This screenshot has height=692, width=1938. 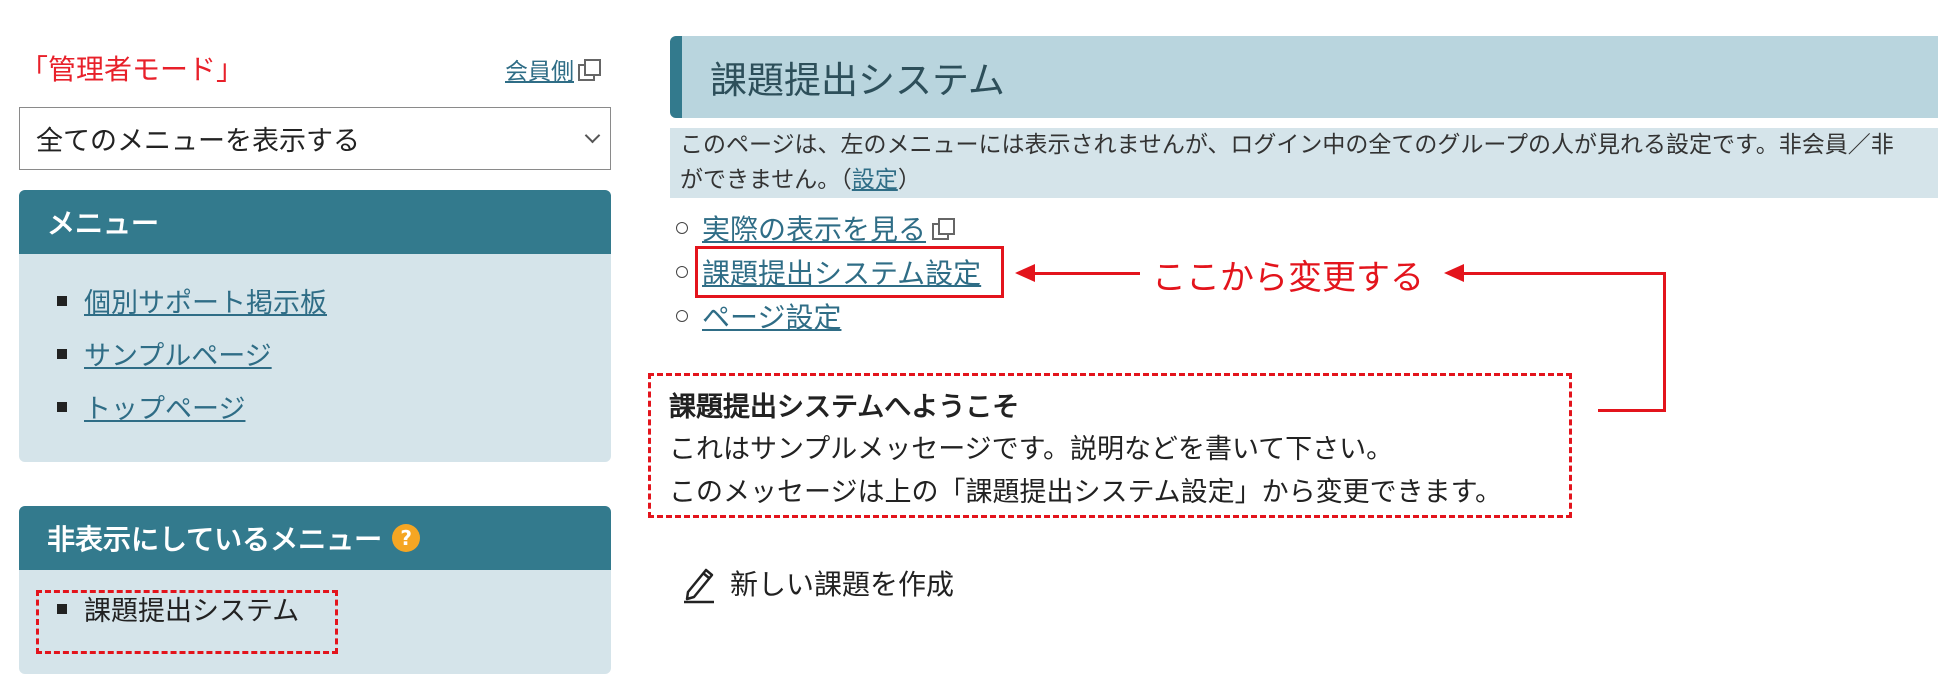 I want to click on menu-item: トップページ, so click(x=315, y=406).